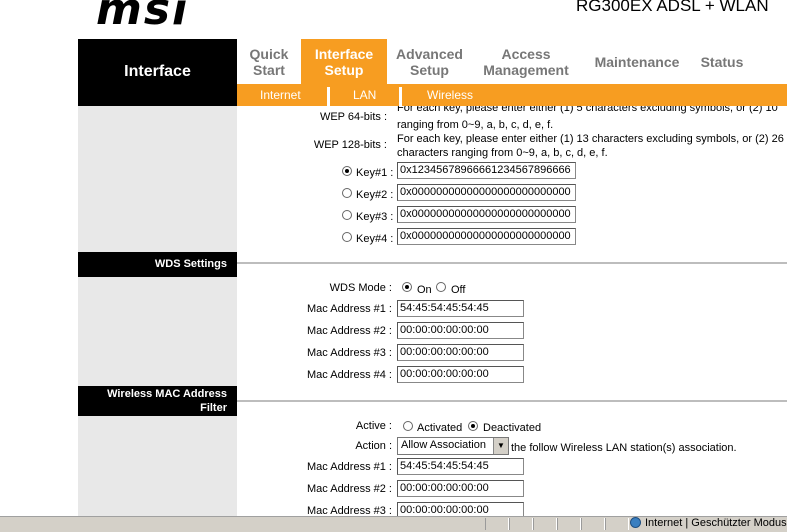 The image size is (787, 532). Describe the element at coordinates (375, 173) in the screenshot. I see `key1-label: Key#1 :` at that location.